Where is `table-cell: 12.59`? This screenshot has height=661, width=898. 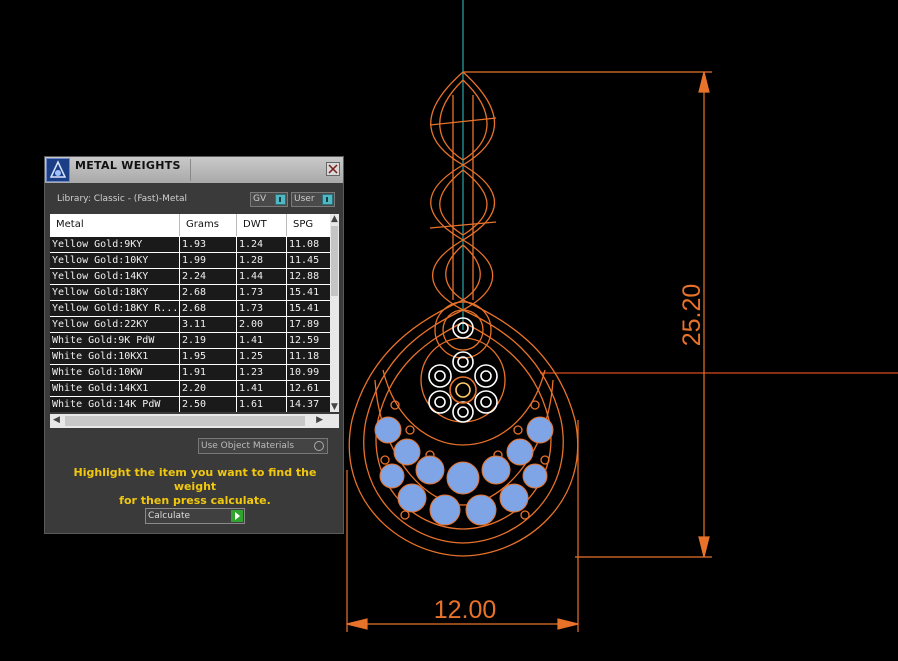 table-cell: 12.59 is located at coordinates (309, 340).